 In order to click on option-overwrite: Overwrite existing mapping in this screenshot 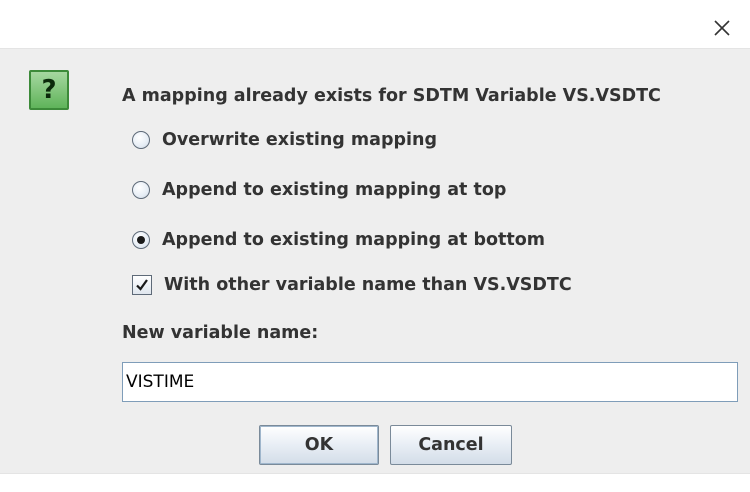, I will do `click(284, 140)`.